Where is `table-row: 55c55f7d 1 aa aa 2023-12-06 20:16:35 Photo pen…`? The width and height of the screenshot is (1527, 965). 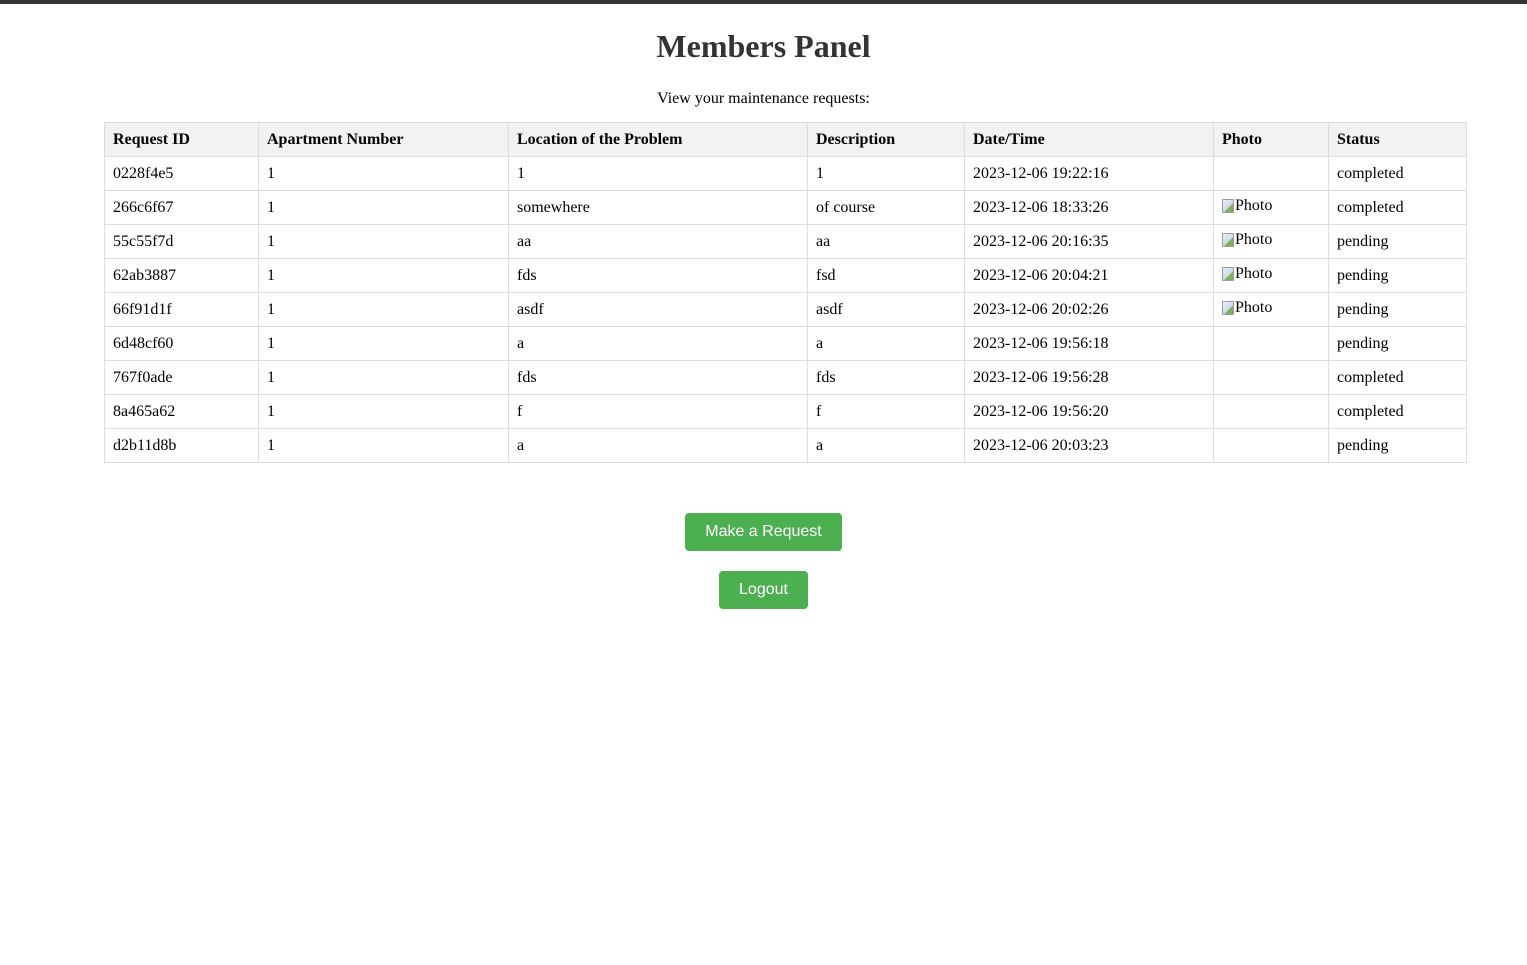 table-row: 55c55f7d 1 aa aa 2023-12-06 20:16:35 Photo pen… is located at coordinates (785, 241).